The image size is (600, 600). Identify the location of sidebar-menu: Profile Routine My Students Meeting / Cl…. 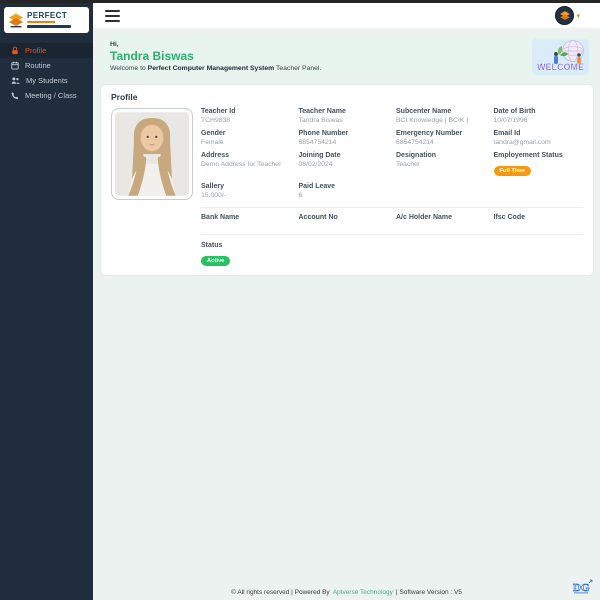
(46, 73).